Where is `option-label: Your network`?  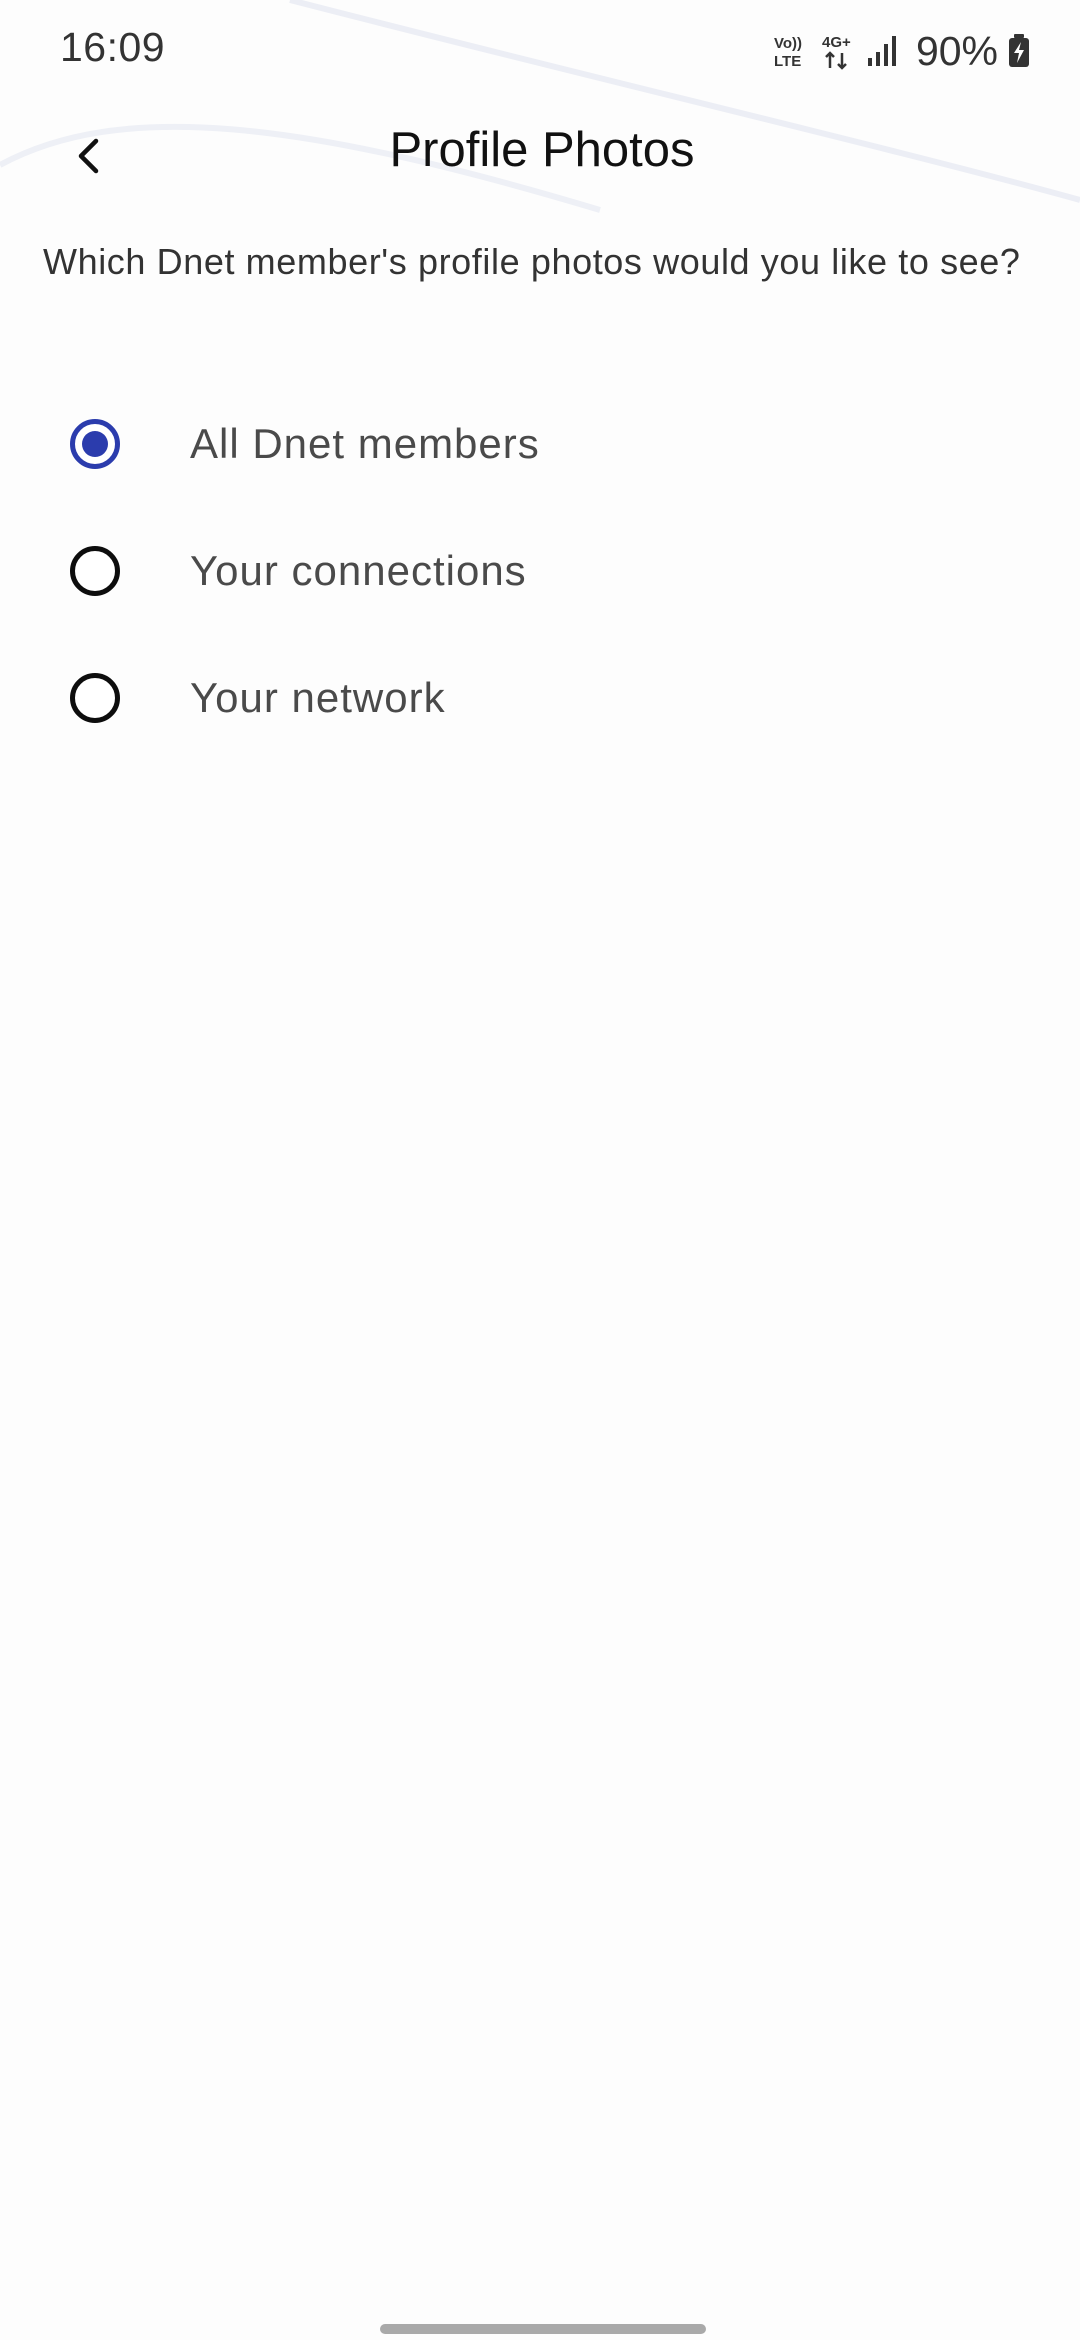
option-label: Your network is located at coordinates (318, 697).